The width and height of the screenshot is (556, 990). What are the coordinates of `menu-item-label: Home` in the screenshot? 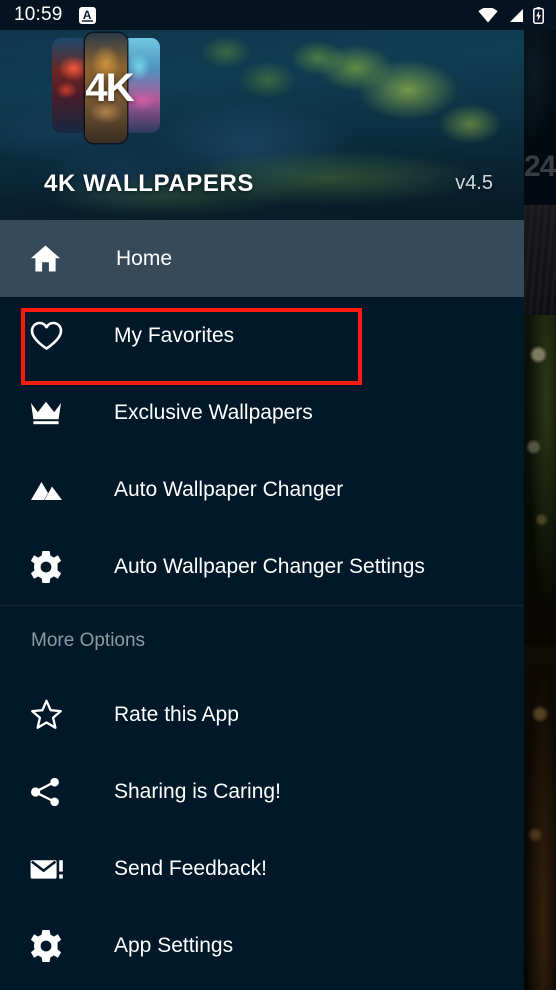 It's located at (144, 258).